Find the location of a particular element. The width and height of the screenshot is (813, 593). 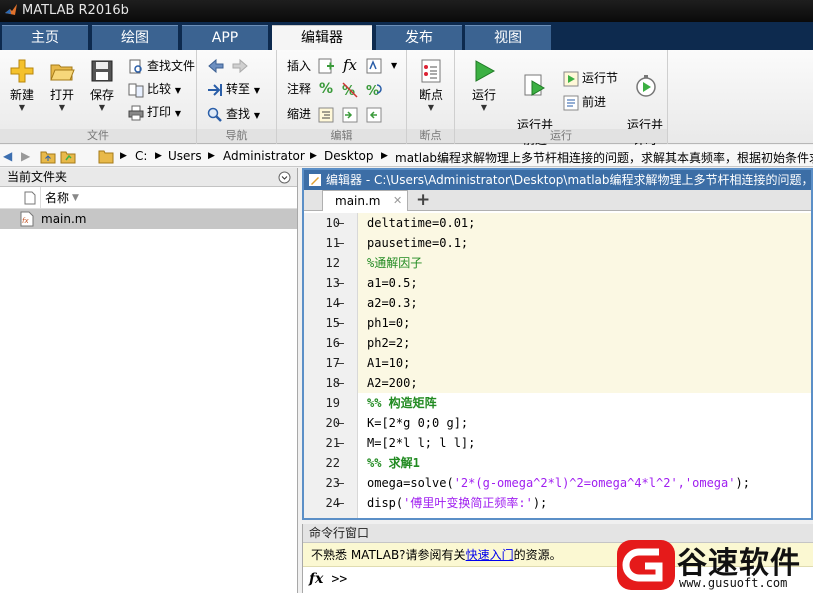

edit-group: 插入 fx ▼ 注释 % % % 缩进 编辑 is located at coordinates (342, 97).